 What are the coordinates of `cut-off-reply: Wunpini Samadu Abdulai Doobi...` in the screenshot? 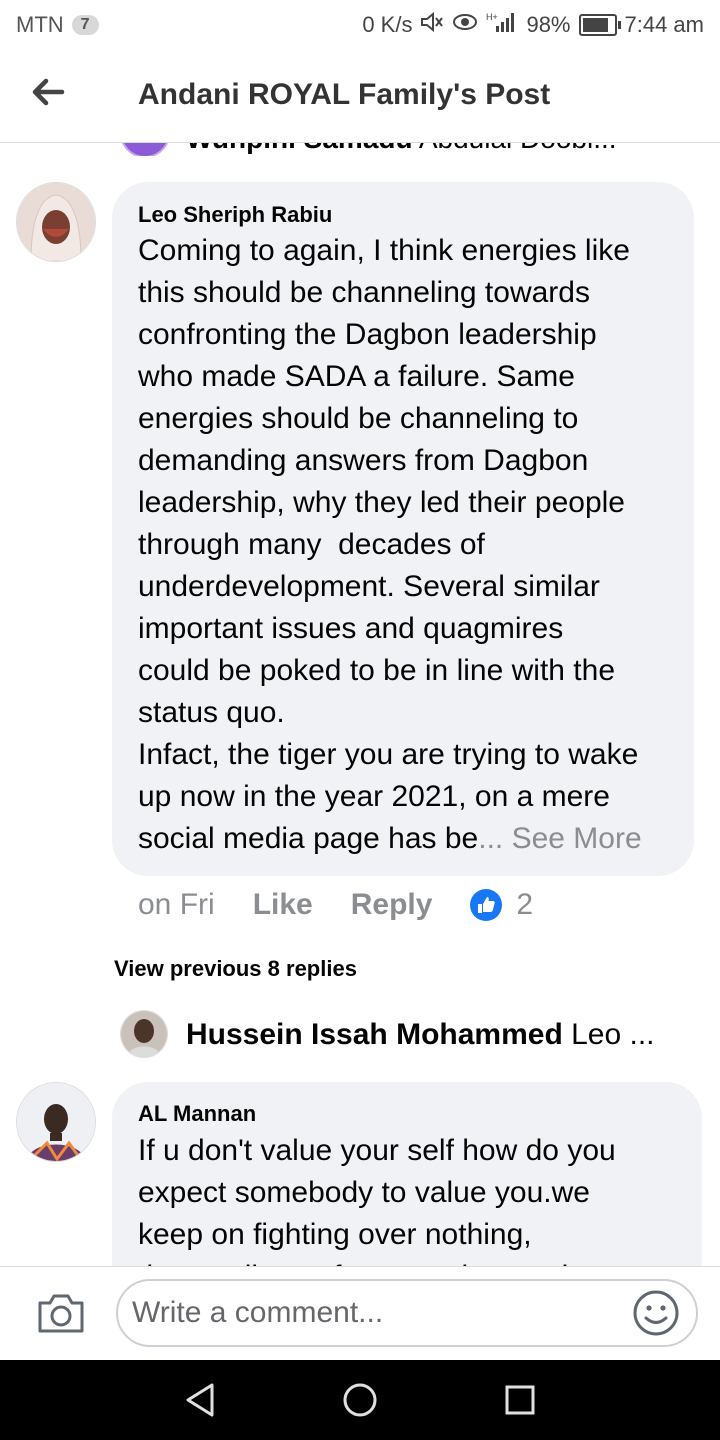 It's located at (453, 150).